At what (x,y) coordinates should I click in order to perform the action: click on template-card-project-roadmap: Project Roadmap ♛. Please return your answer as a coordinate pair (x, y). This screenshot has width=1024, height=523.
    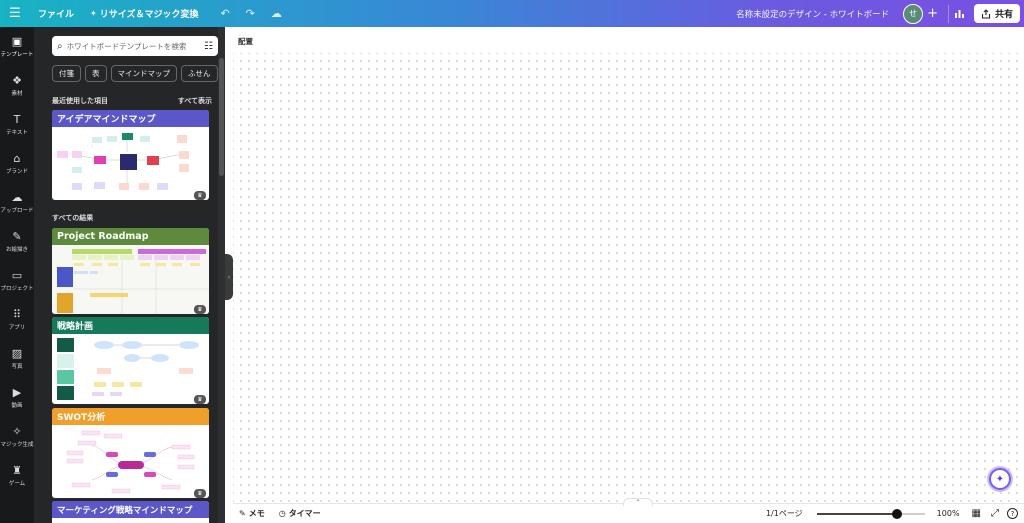
    Looking at the image, I should click on (130, 271).